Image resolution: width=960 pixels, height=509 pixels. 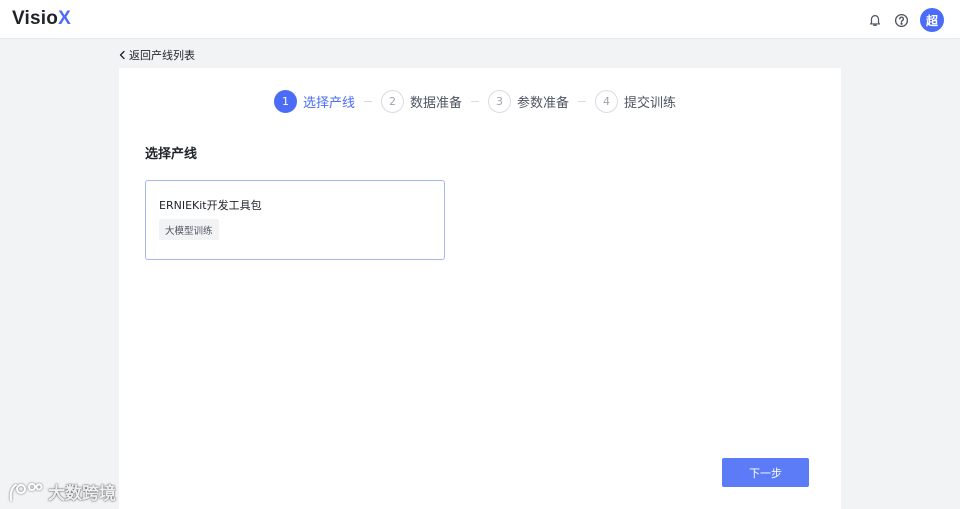 What do you see at coordinates (543, 103) in the screenshot?
I see `step-label: 参数准备` at bounding box center [543, 103].